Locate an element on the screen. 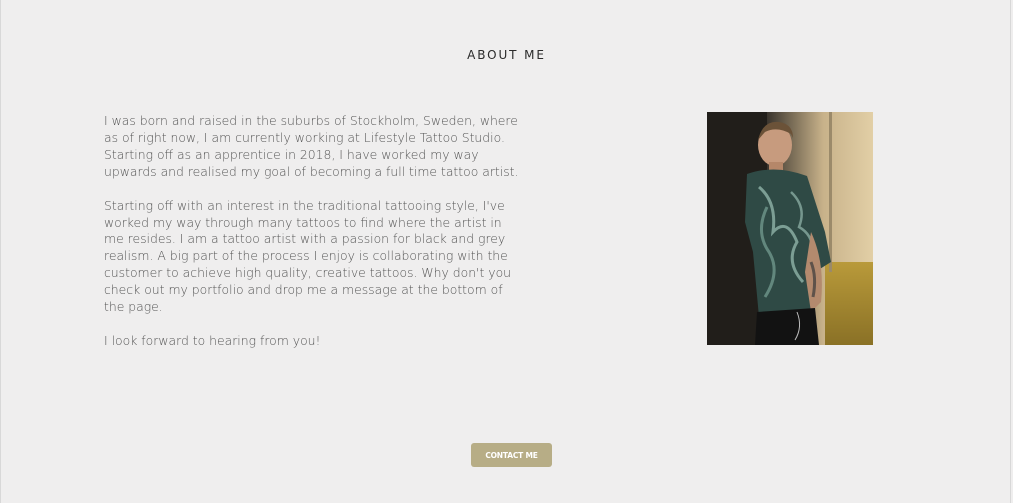 The image size is (1013, 503). about-paragraph: I look forward to hearing from you! is located at coordinates (212, 340).